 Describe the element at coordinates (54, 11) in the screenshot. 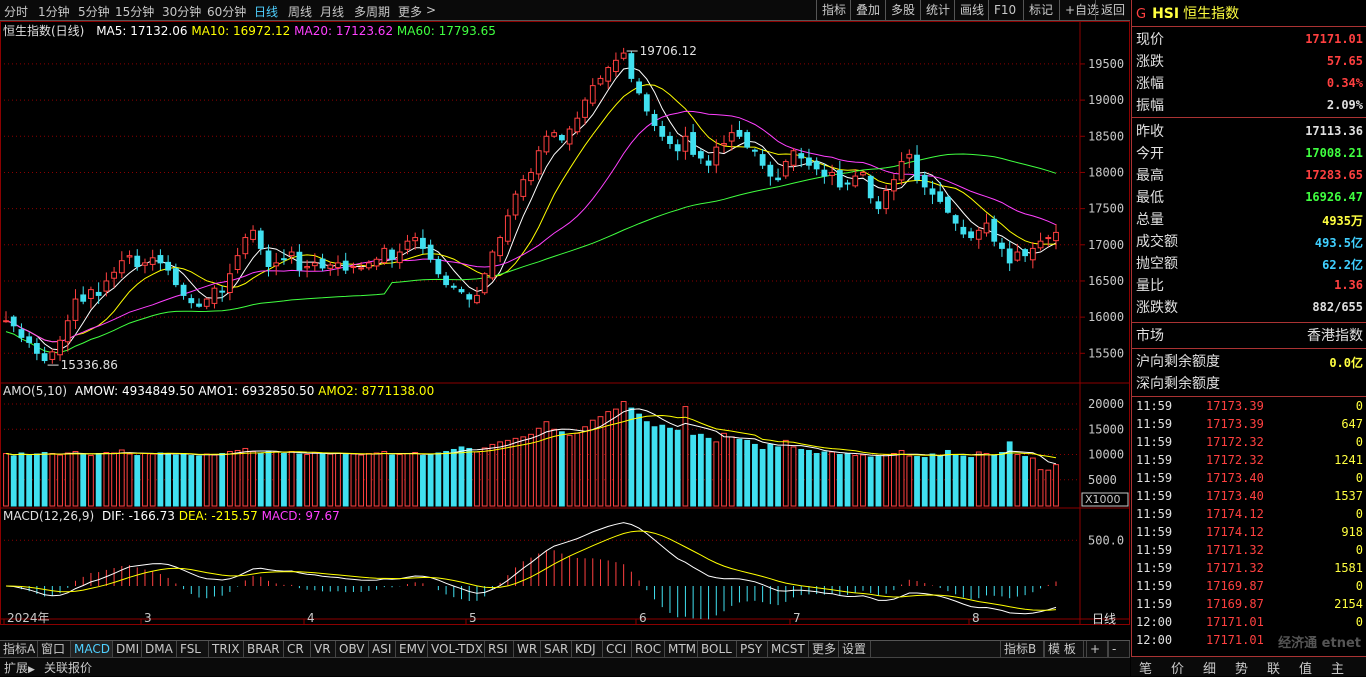

I see `period-tab-1: 1分钟` at that location.